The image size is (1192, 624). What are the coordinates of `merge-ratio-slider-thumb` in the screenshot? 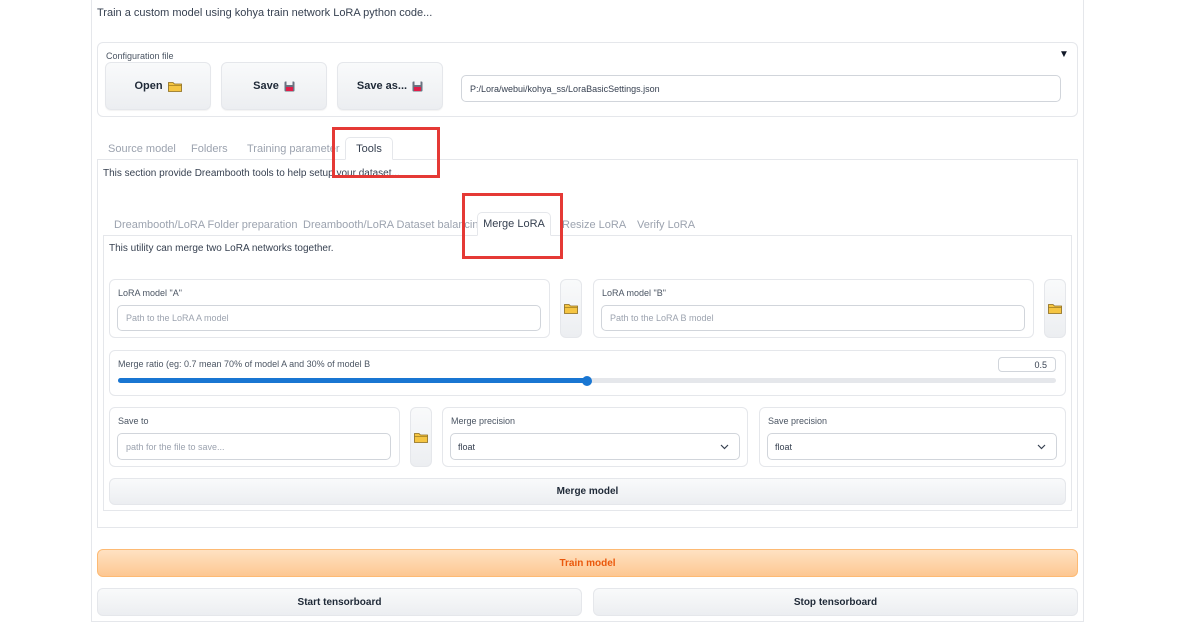 It's located at (587, 381).